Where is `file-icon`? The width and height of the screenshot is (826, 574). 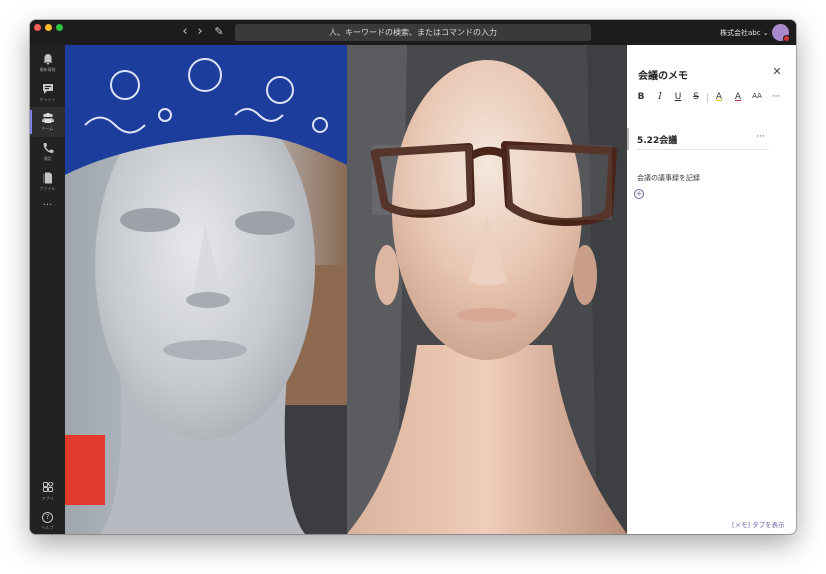
file-icon is located at coordinates (47, 178).